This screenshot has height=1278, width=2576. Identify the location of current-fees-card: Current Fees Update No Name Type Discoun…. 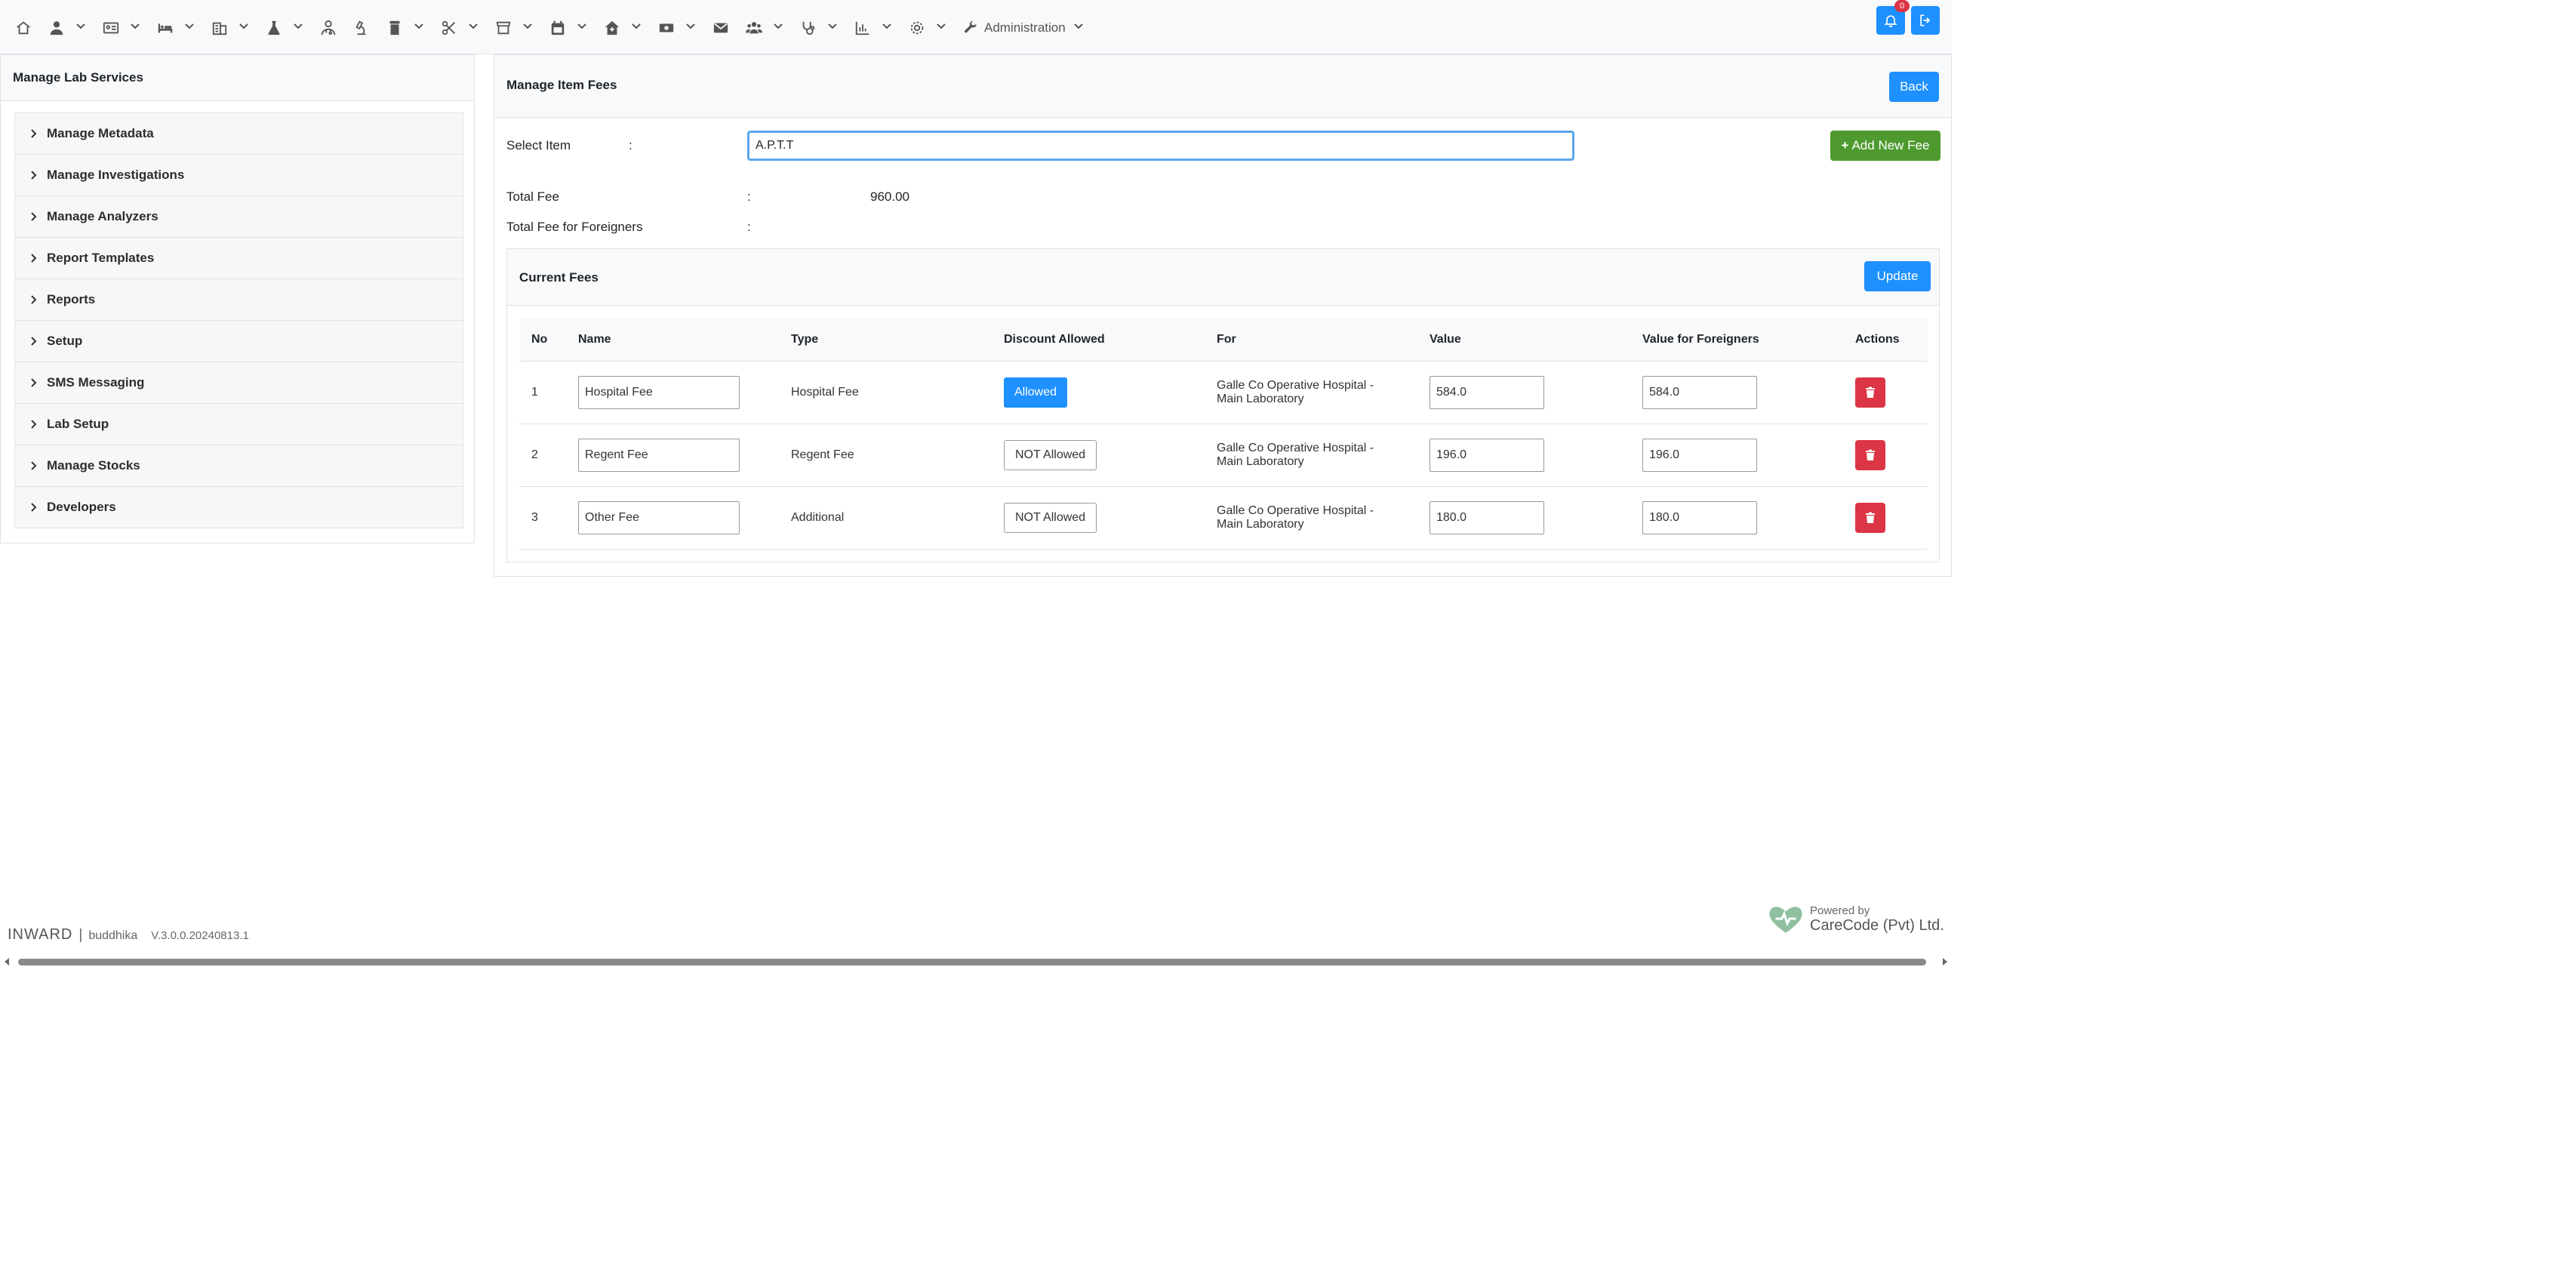
(1223, 405).